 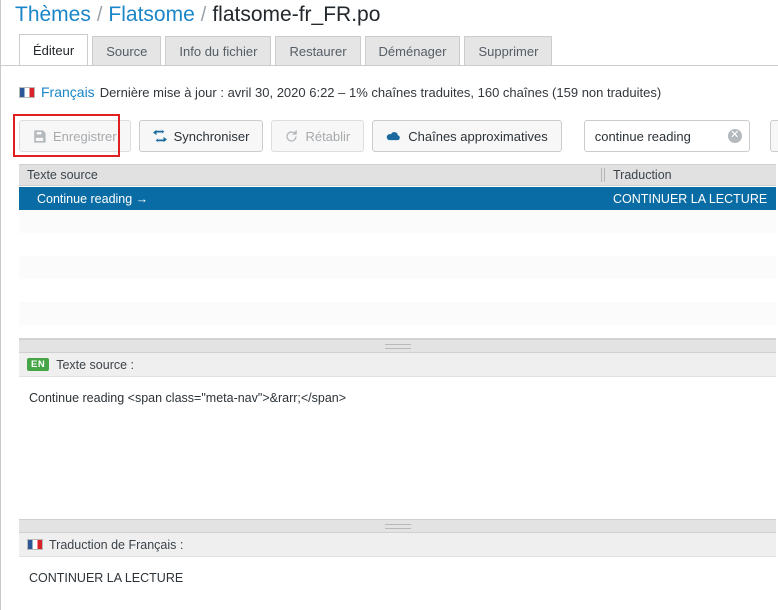 I want to click on language-link: Français, so click(x=68, y=92).